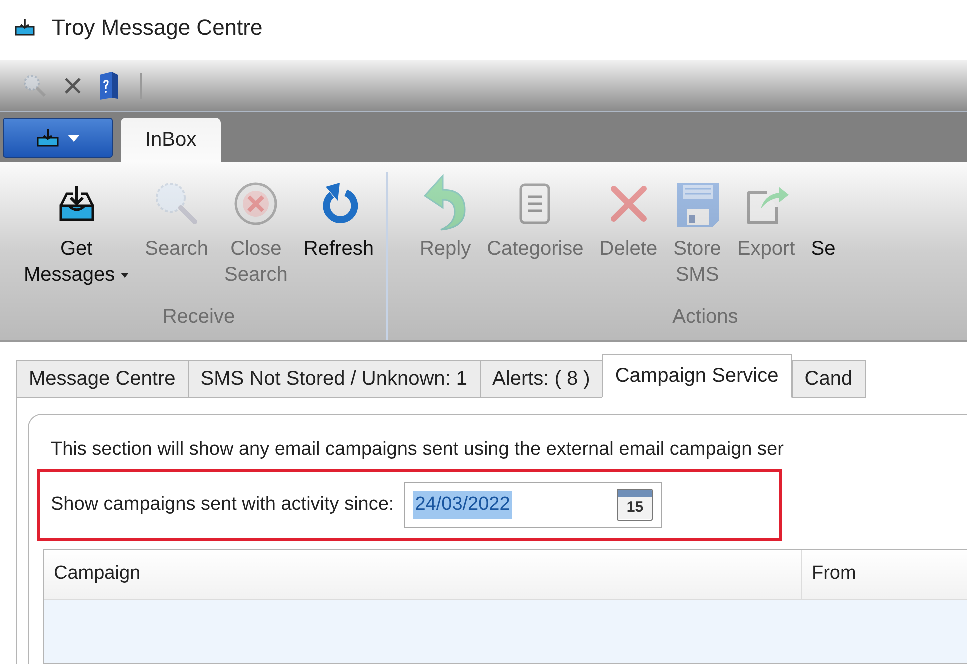 Image resolution: width=967 pixels, height=664 pixels. Describe the element at coordinates (102, 379) in the screenshot. I see `tab: Message Centre` at that location.